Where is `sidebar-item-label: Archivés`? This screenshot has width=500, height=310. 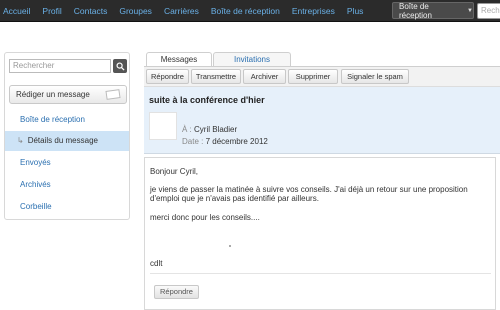
sidebar-item-label: Archivés is located at coordinates (35, 184).